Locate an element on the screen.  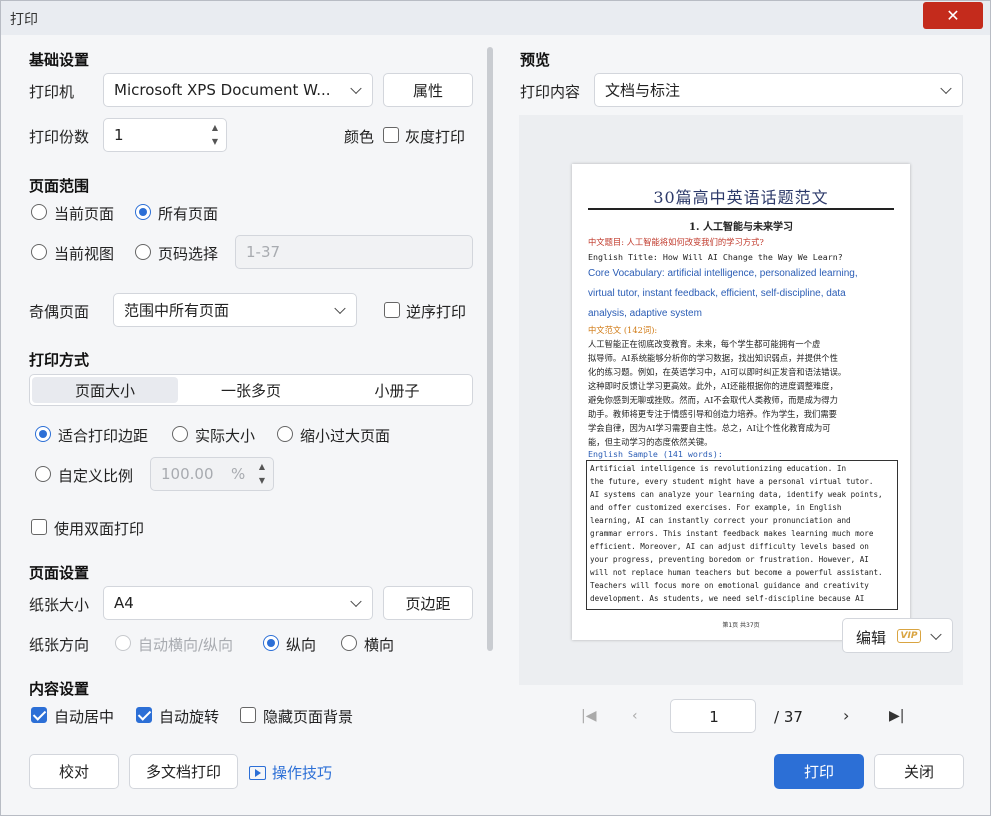
edit-button: 编辑 VIP is located at coordinates (897, 635).